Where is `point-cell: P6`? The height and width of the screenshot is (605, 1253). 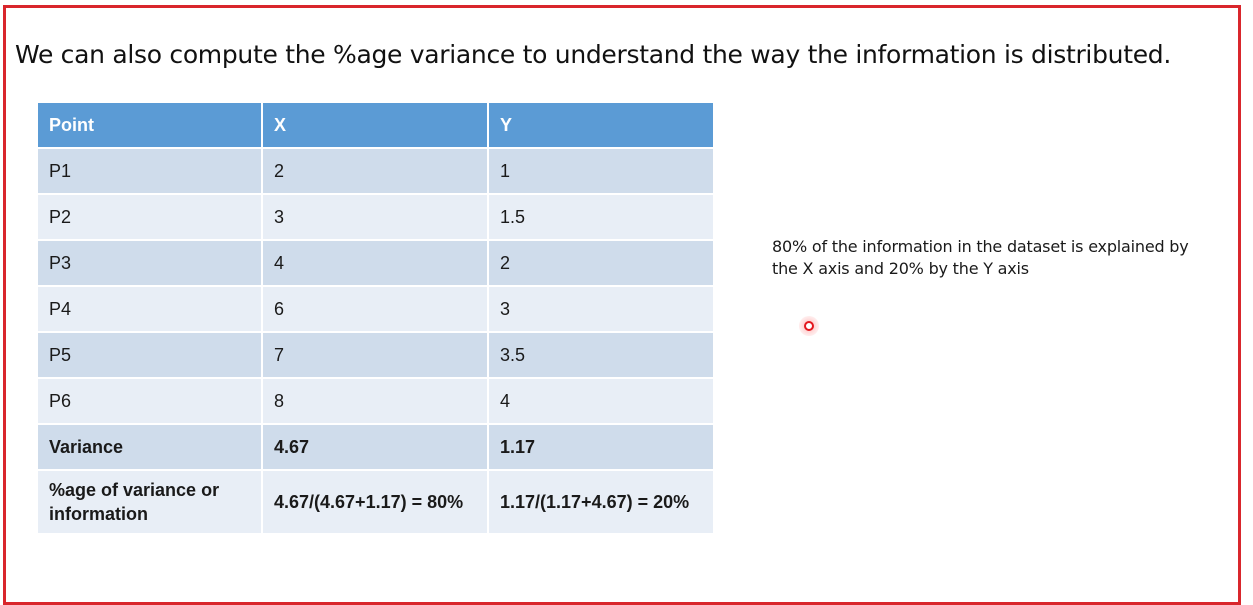 point-cell: P6 is located at coordinates (149, 401).